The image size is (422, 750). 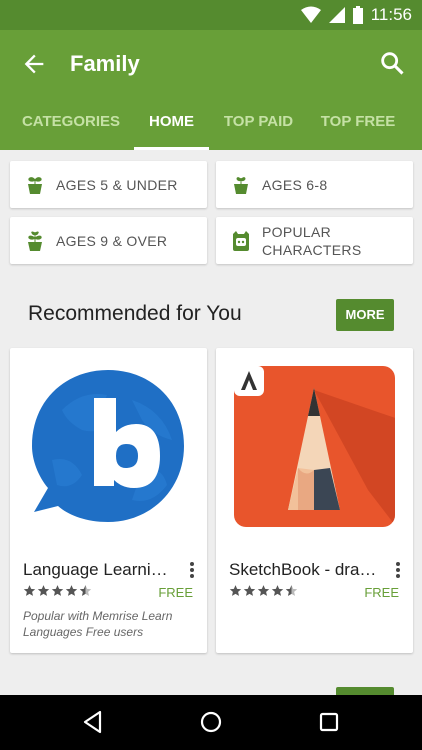 I want to click on home-nav-icon, so click(x=211, y=722).